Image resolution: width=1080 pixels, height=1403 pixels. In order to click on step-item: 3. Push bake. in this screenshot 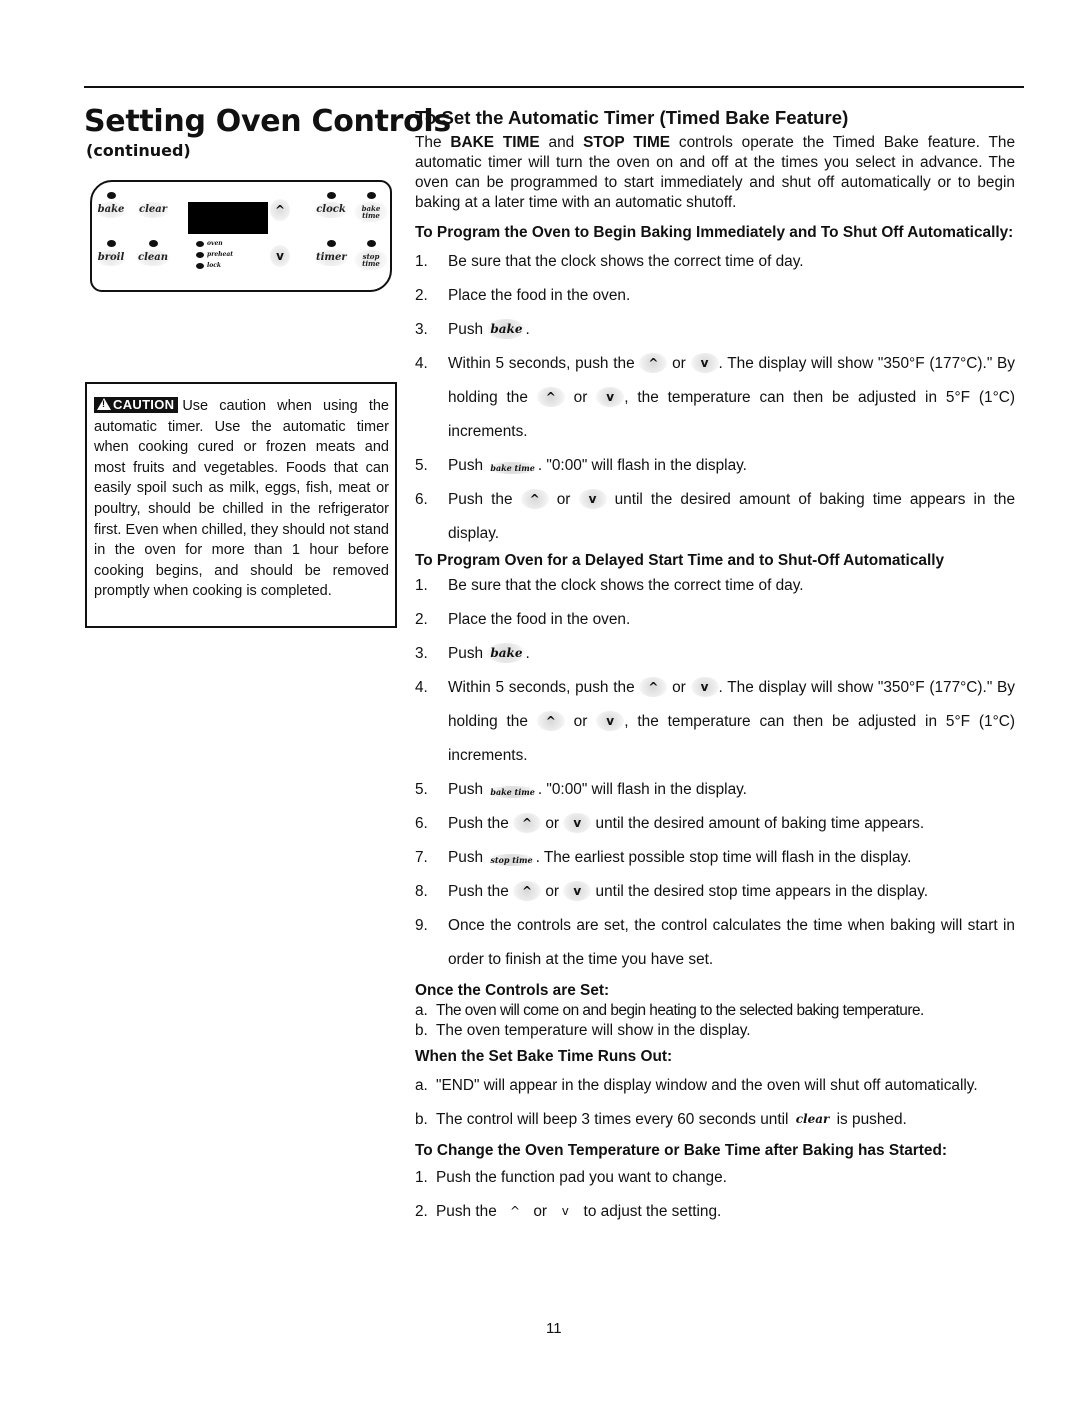, I will do `click(715, 330)`.